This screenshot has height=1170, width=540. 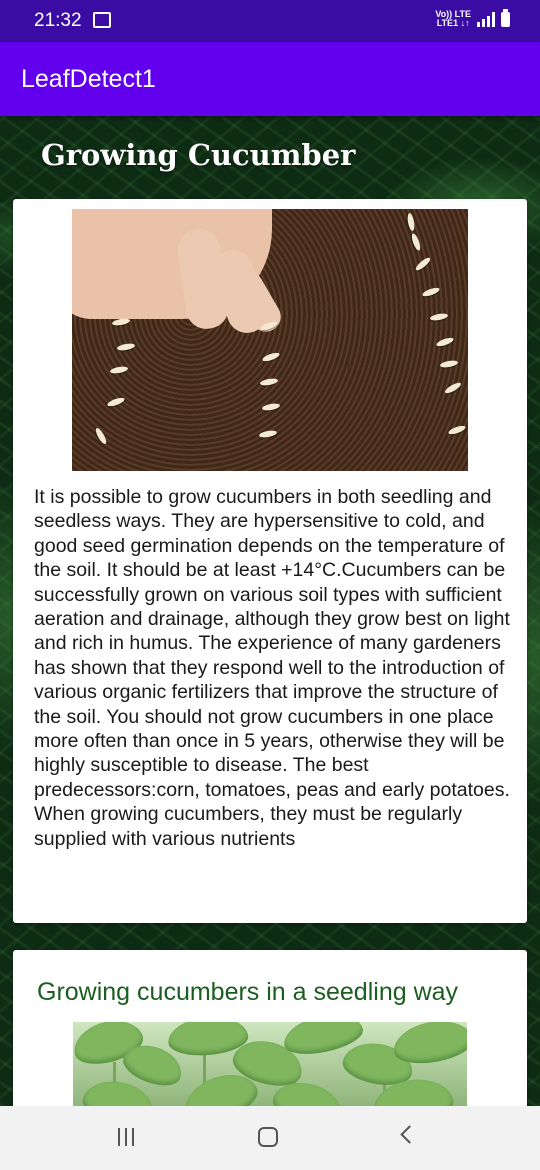 I want to click on system-nav-bar, so click(x=270, y=1138).